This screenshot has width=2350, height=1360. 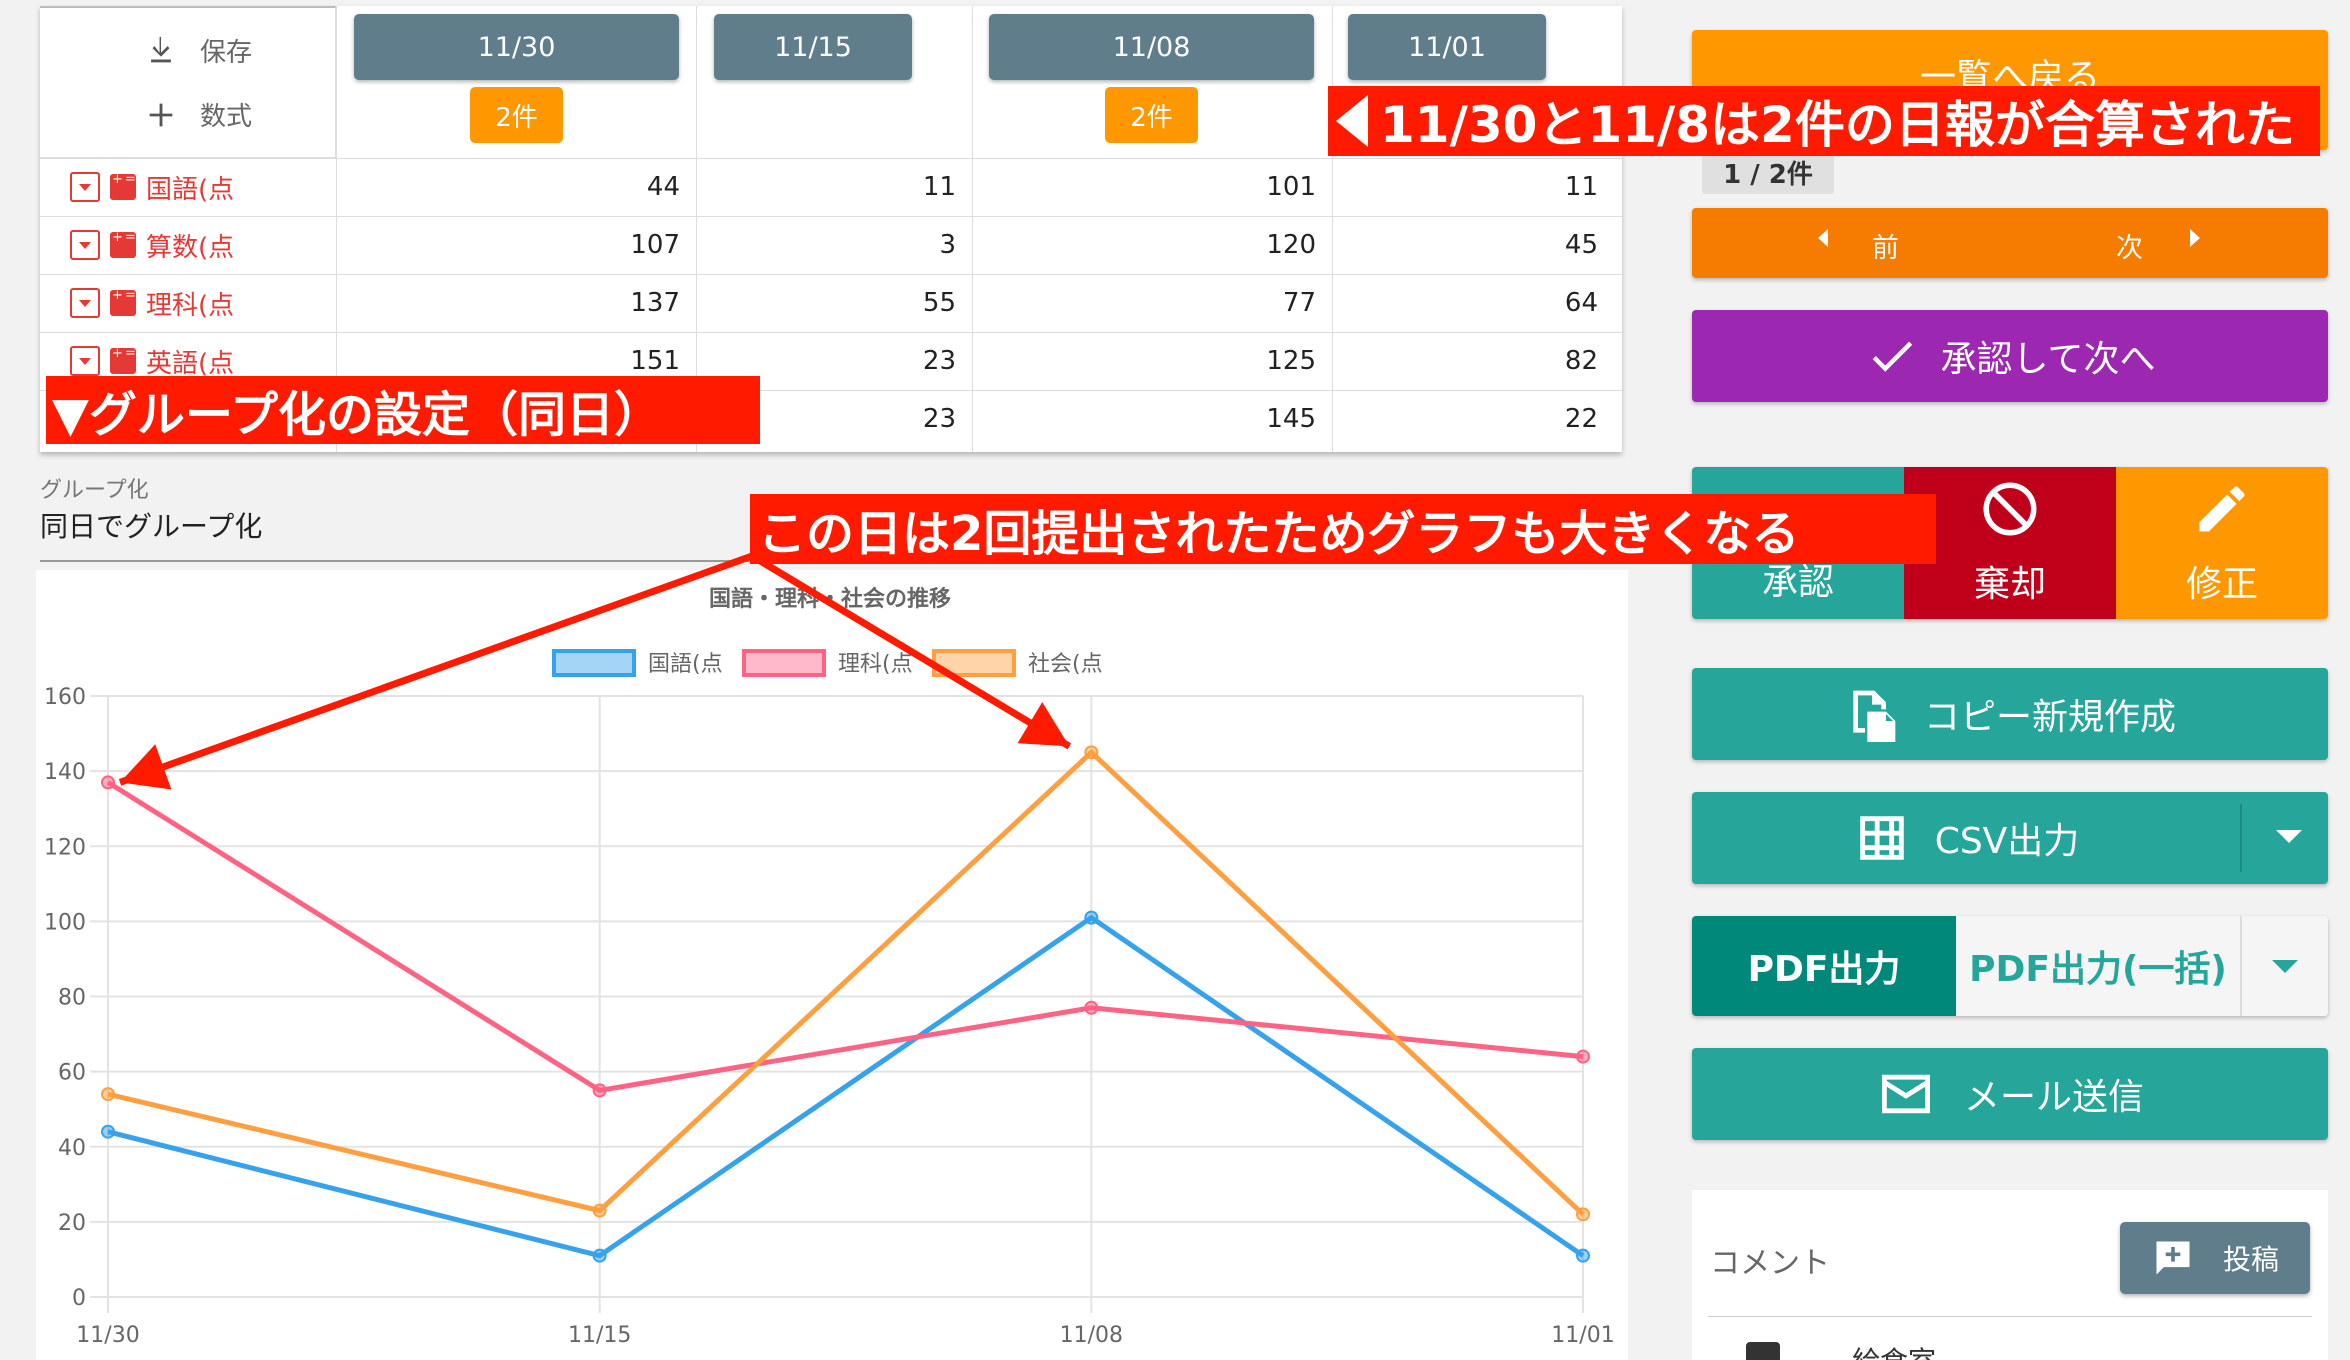 I want to click on copy-new-button: コピー新規作成, so click(x=2010, y=714).